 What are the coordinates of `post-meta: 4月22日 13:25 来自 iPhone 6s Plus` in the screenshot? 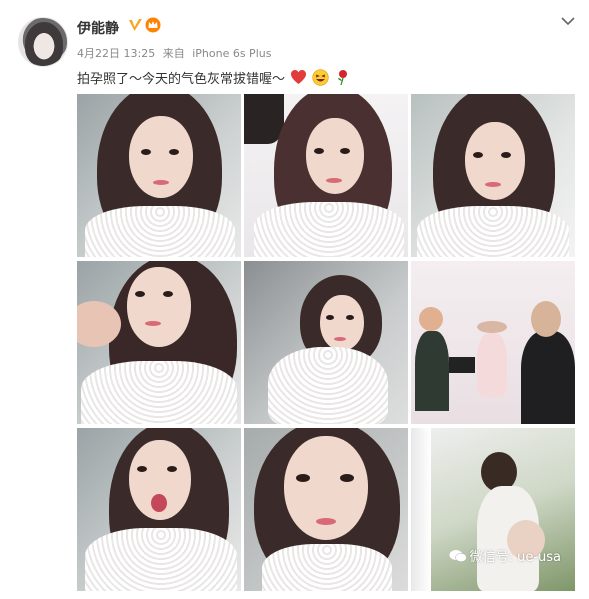 It's located at (174, 53).